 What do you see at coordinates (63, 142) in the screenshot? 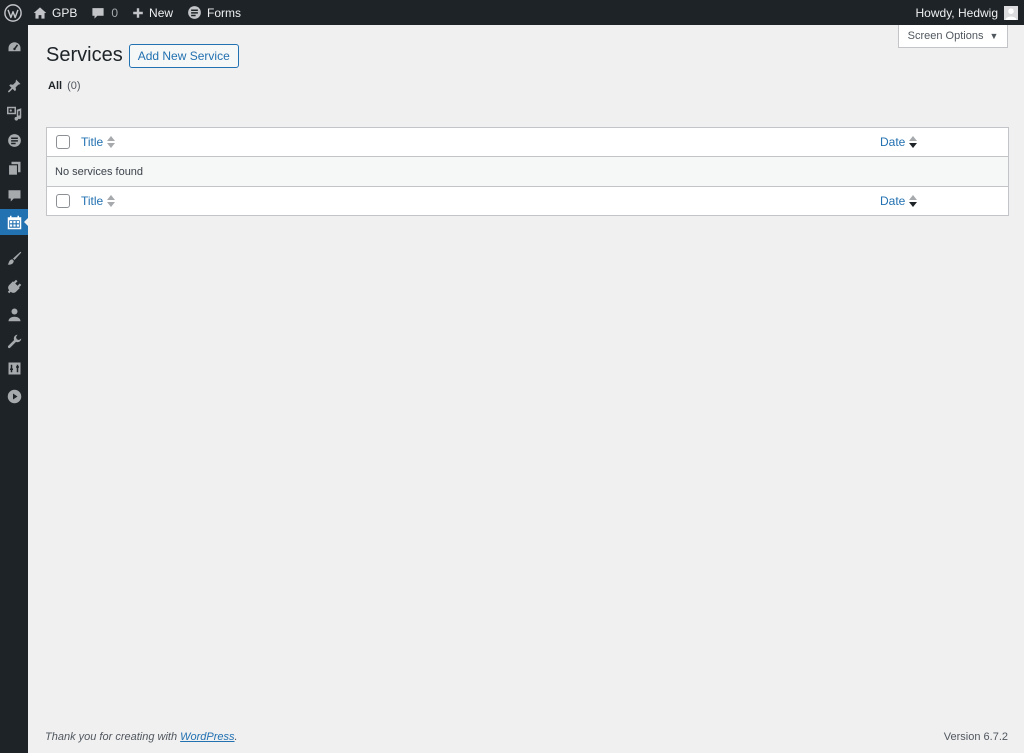
I see `select-all-checkbox` at bounding box center [63, 142].